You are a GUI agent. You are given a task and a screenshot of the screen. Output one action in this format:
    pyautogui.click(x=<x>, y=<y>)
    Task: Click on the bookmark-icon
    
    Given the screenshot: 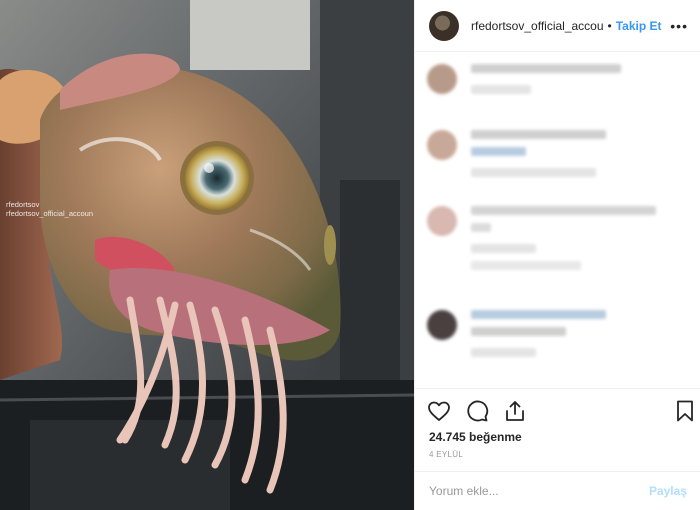 What is the action you would take?
    pyautogui.click(x=685, y=411)
    